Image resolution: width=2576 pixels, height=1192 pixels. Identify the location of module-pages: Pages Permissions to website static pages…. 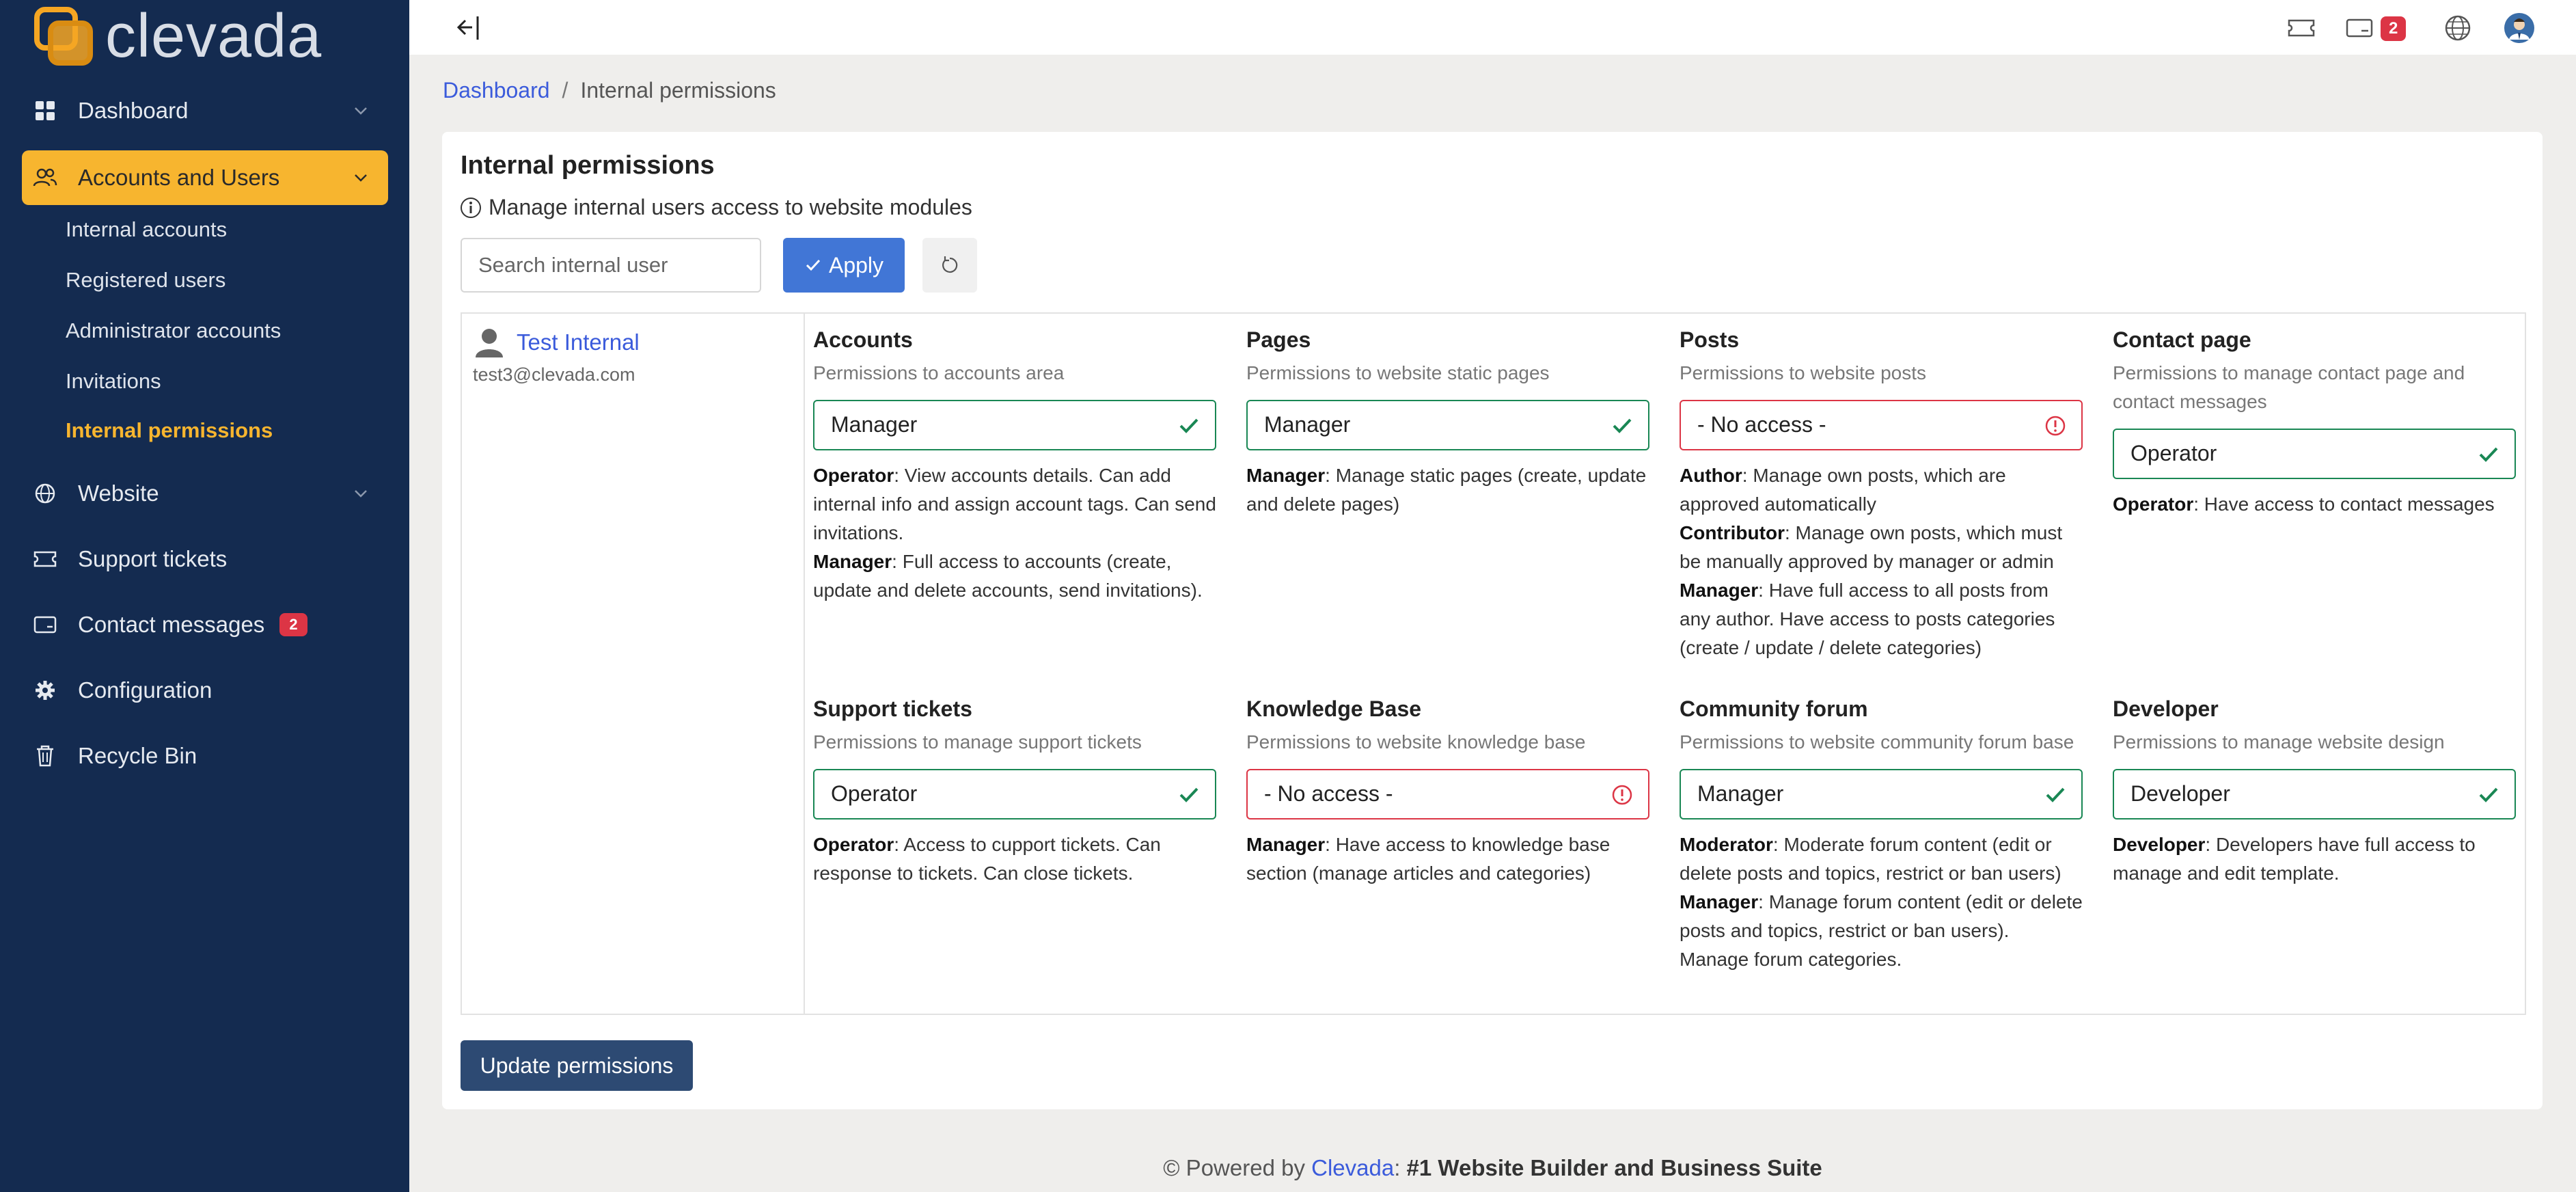
(1447, 423).